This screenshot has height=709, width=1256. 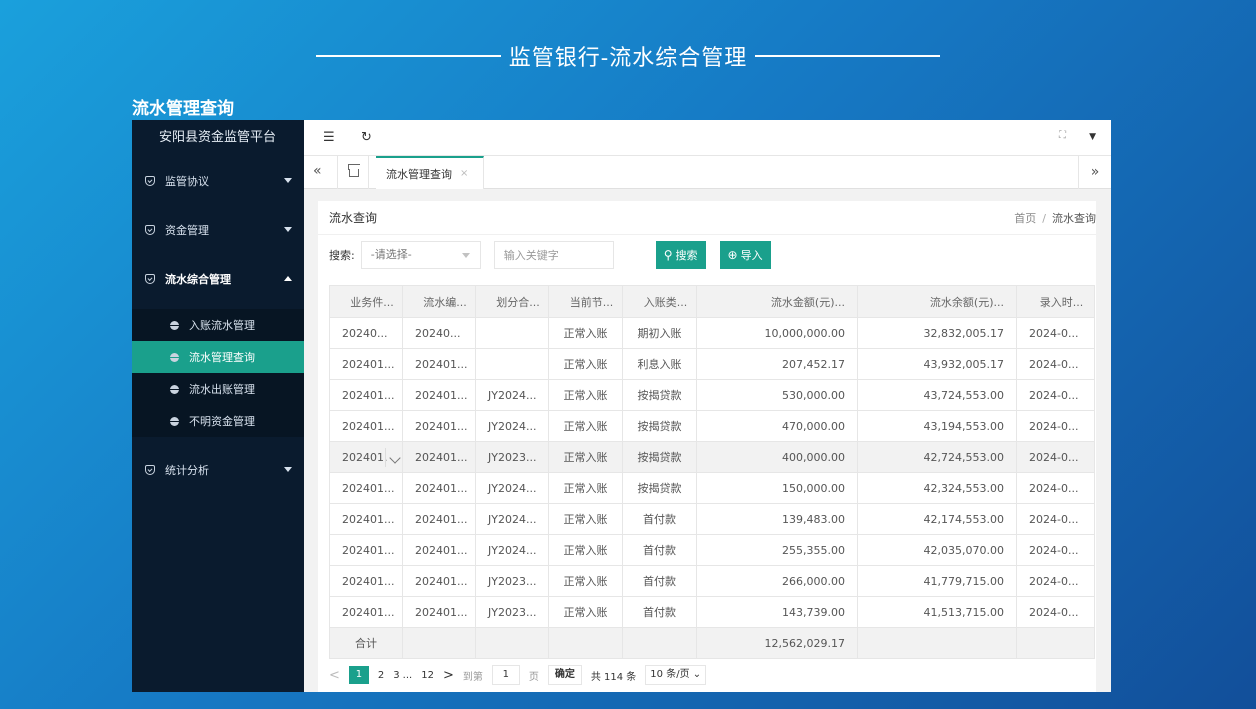 What do you see at coordinates (218, 325) in the screenshot?
I see `sidebar-item-incoming-flow: 入账流水管理` at bounding box center [218, 325].